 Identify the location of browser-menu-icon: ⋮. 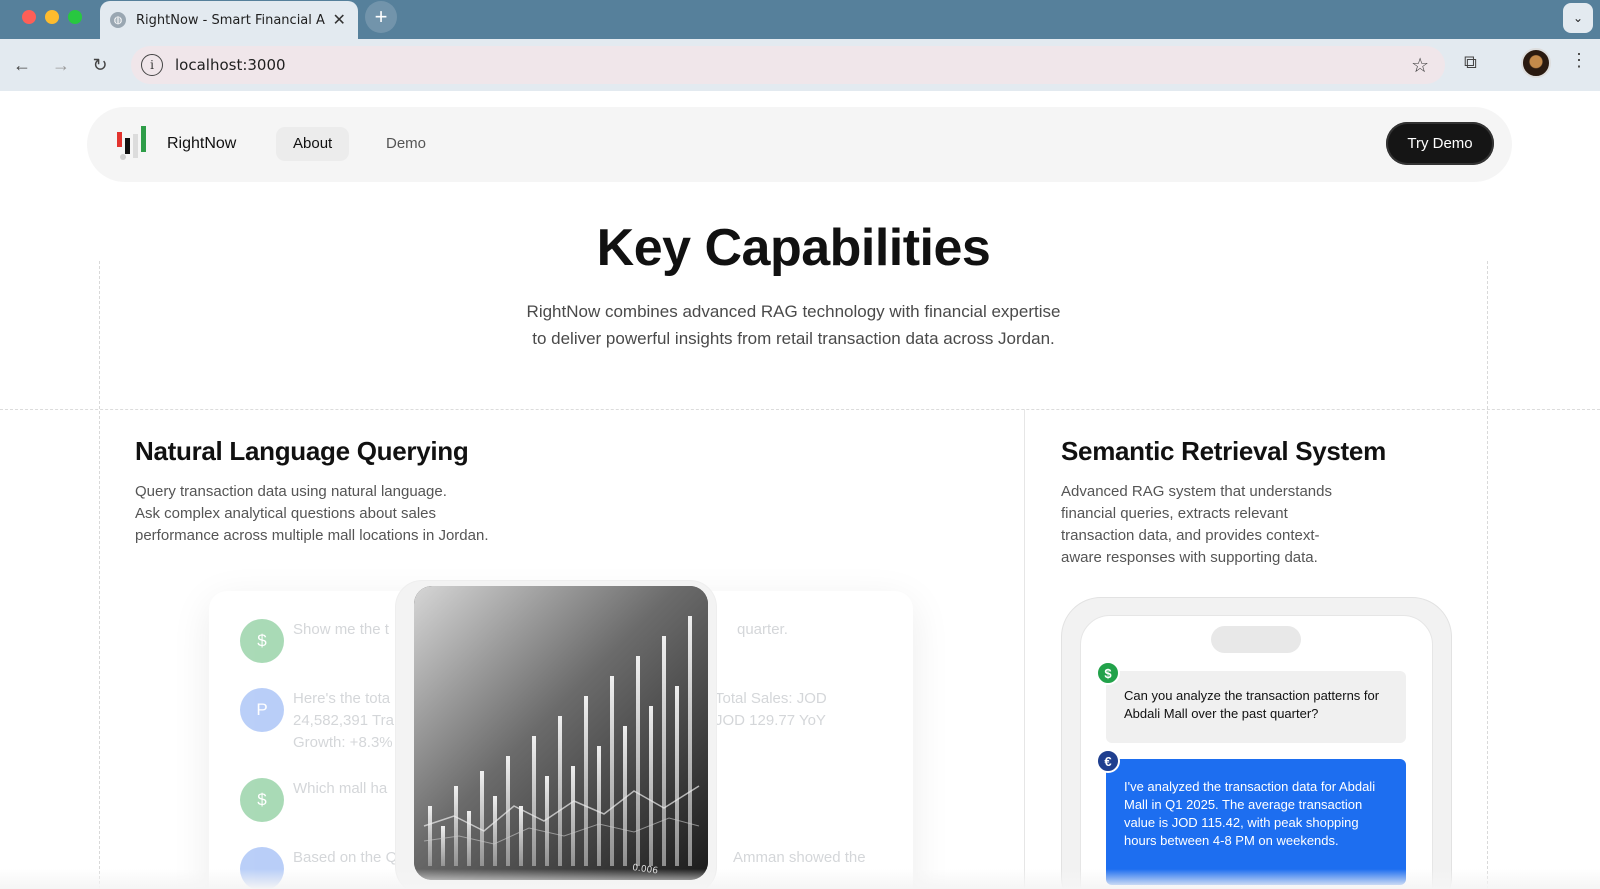
(1579, 60).